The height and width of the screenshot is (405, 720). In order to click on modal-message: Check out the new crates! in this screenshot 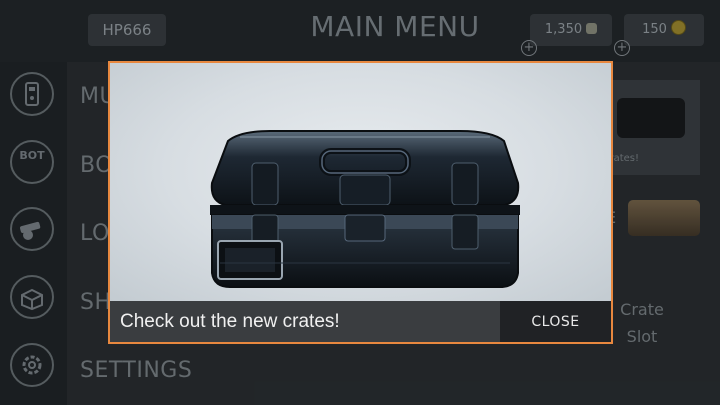, I will do `click(230, 321)`.